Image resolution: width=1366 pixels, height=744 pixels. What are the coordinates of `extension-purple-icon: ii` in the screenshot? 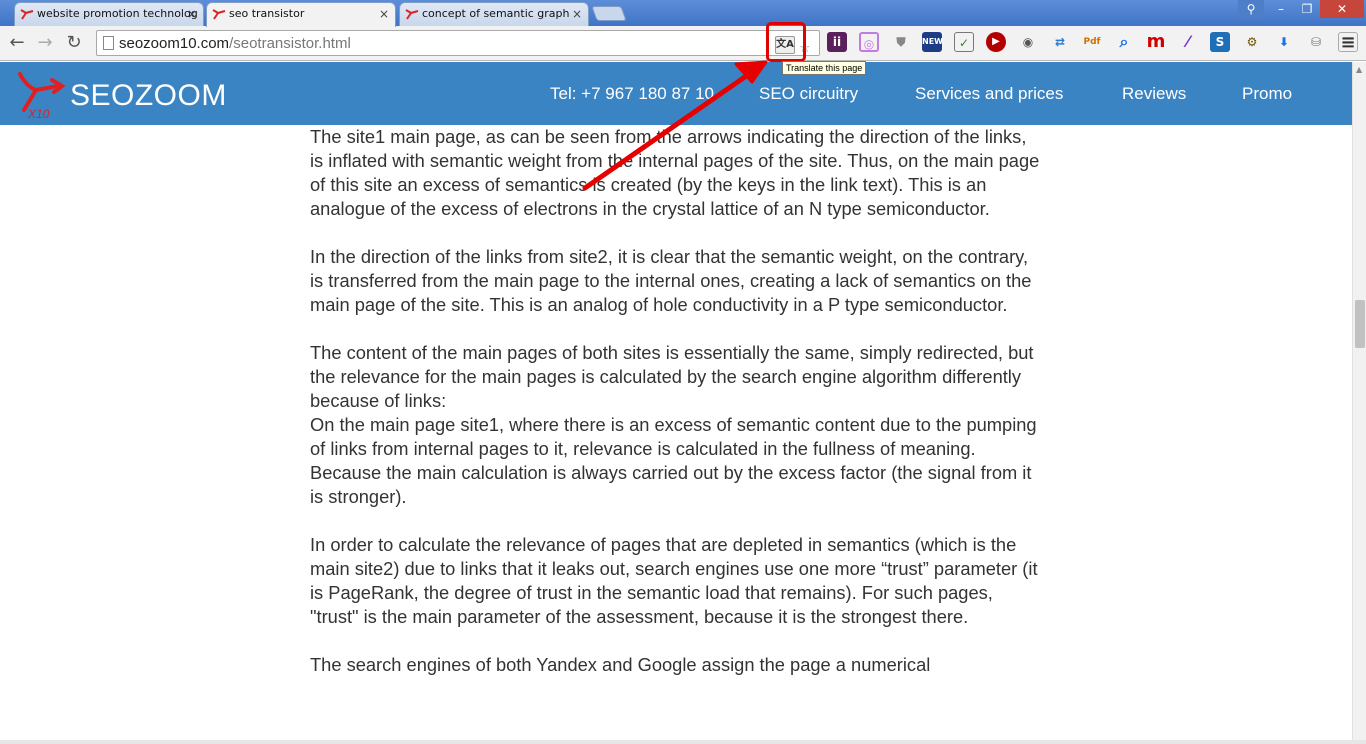 It's located at (837, 42).